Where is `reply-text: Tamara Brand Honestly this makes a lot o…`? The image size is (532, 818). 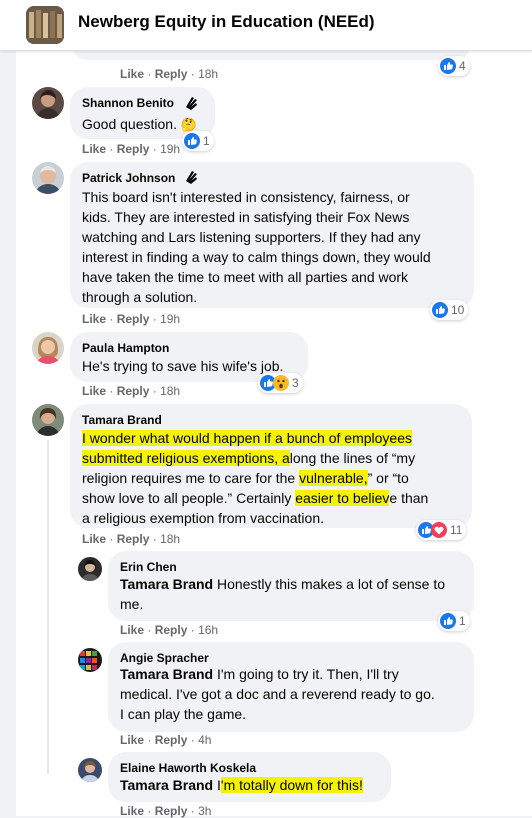
reply-text: Tamara Brand Honestly this makes a lot o… is located at coordinates (282, 594).